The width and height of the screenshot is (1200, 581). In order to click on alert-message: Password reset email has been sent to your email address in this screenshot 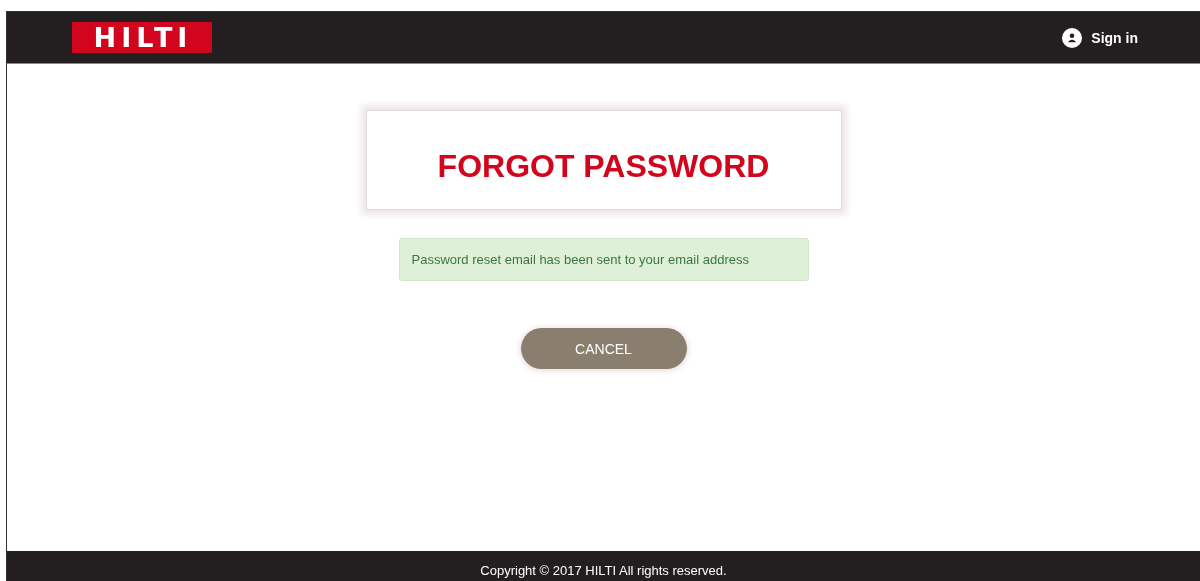, I will do `click(580, 259)`.